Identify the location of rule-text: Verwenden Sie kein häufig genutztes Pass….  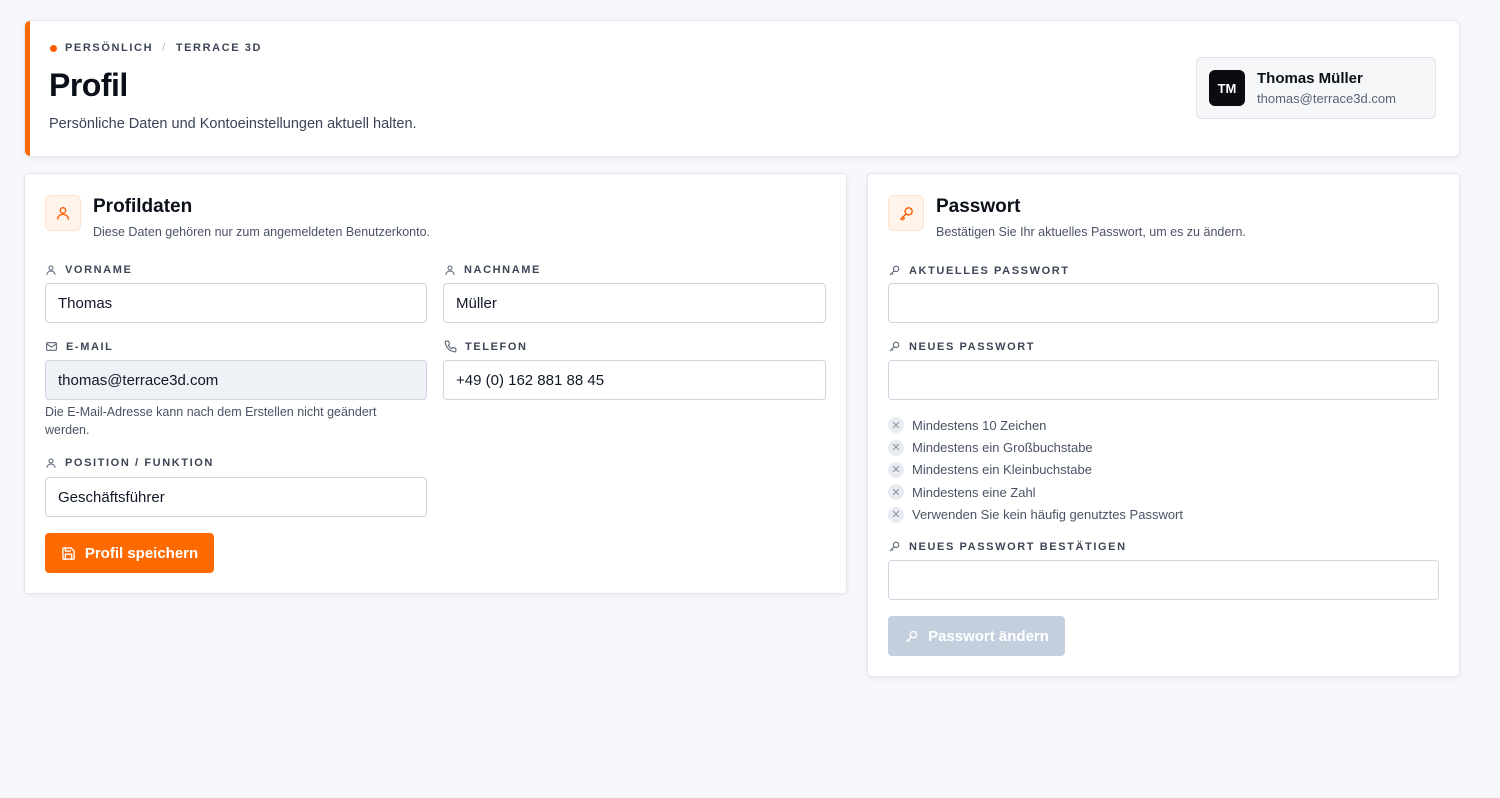
(1048, 515).